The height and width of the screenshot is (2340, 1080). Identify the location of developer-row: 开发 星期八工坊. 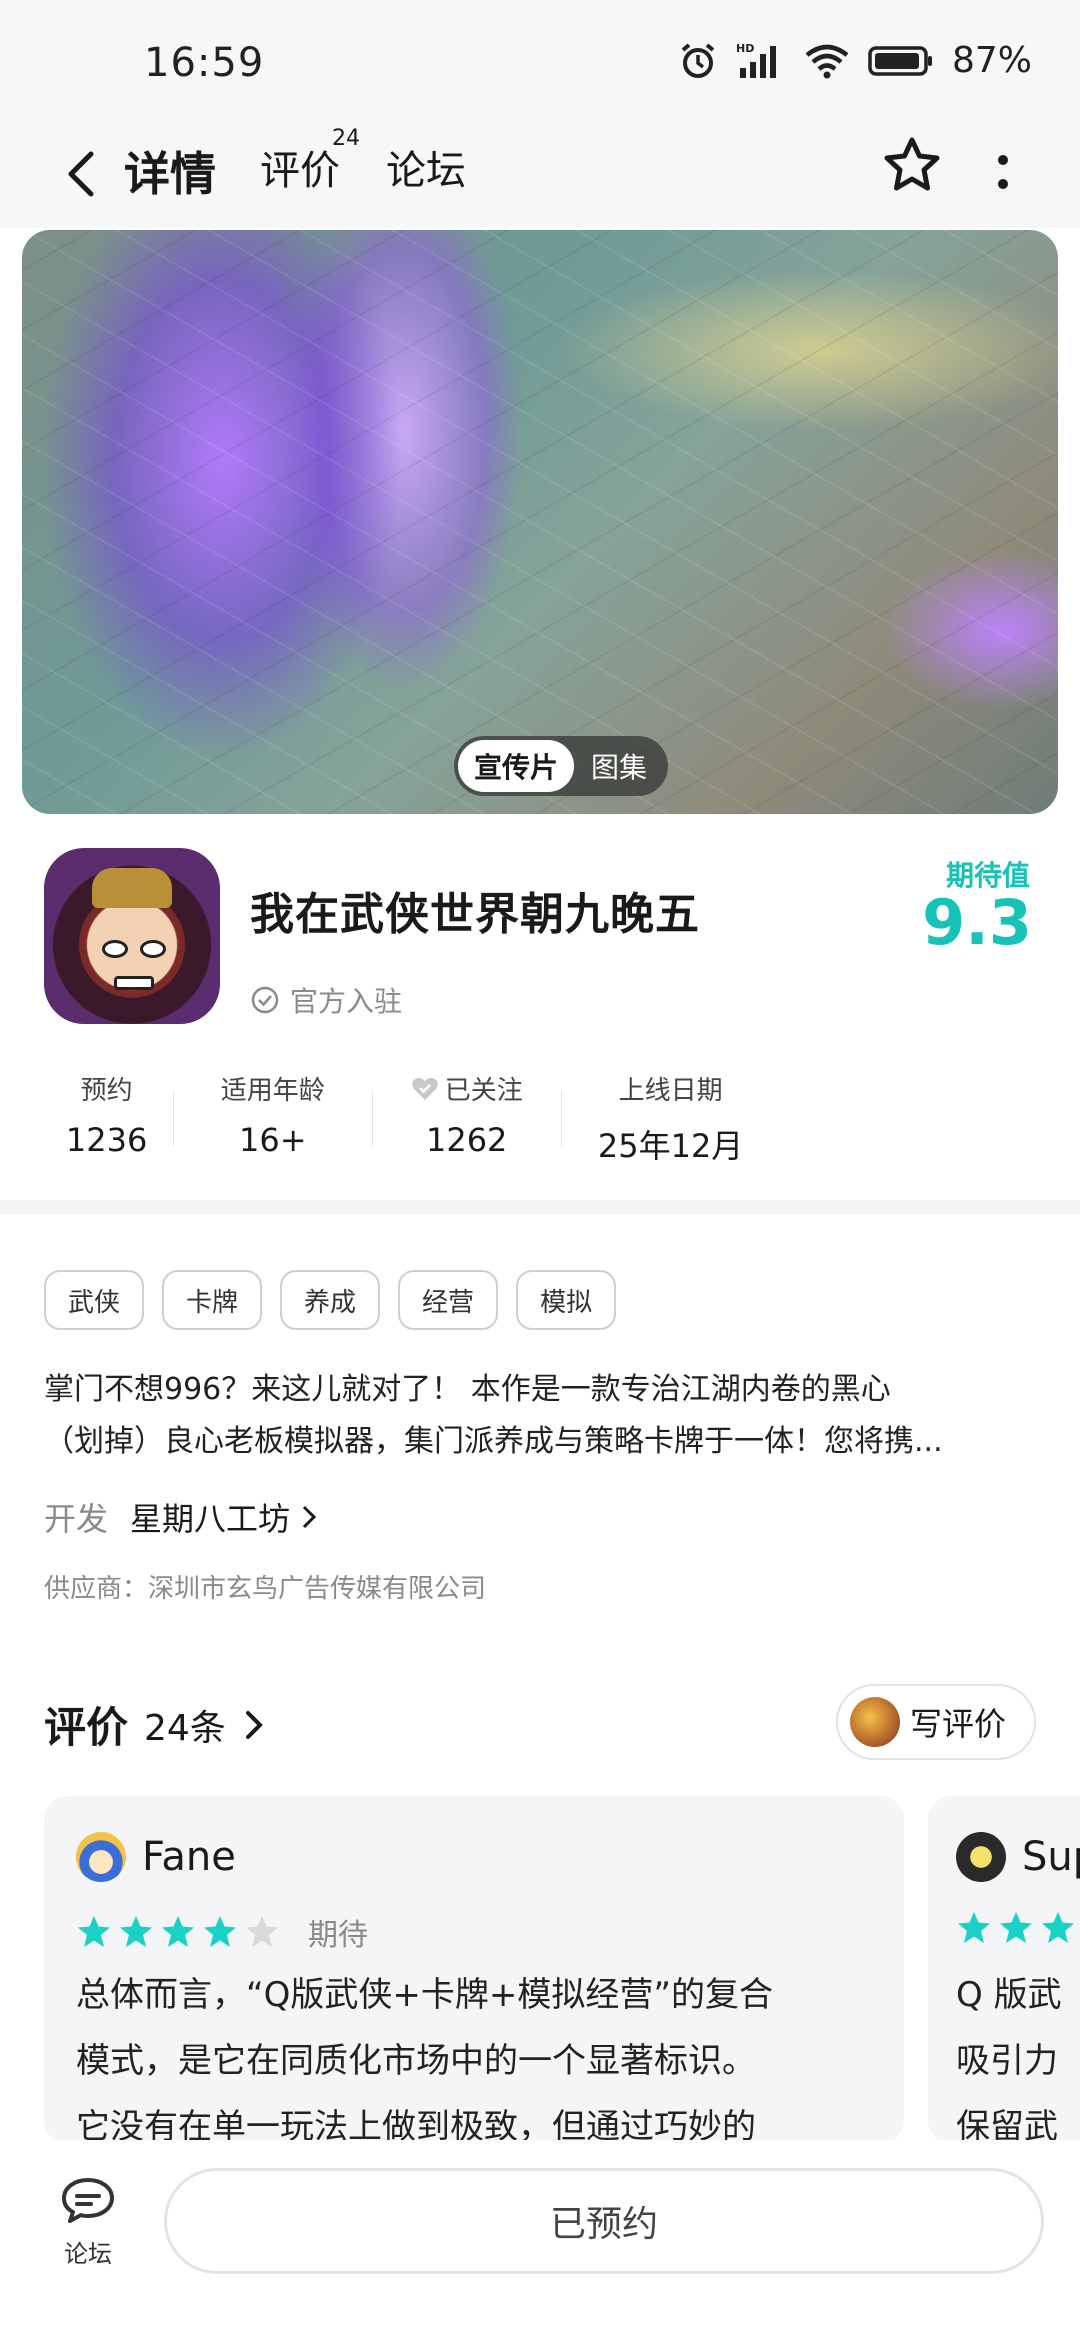
(181, 1517).